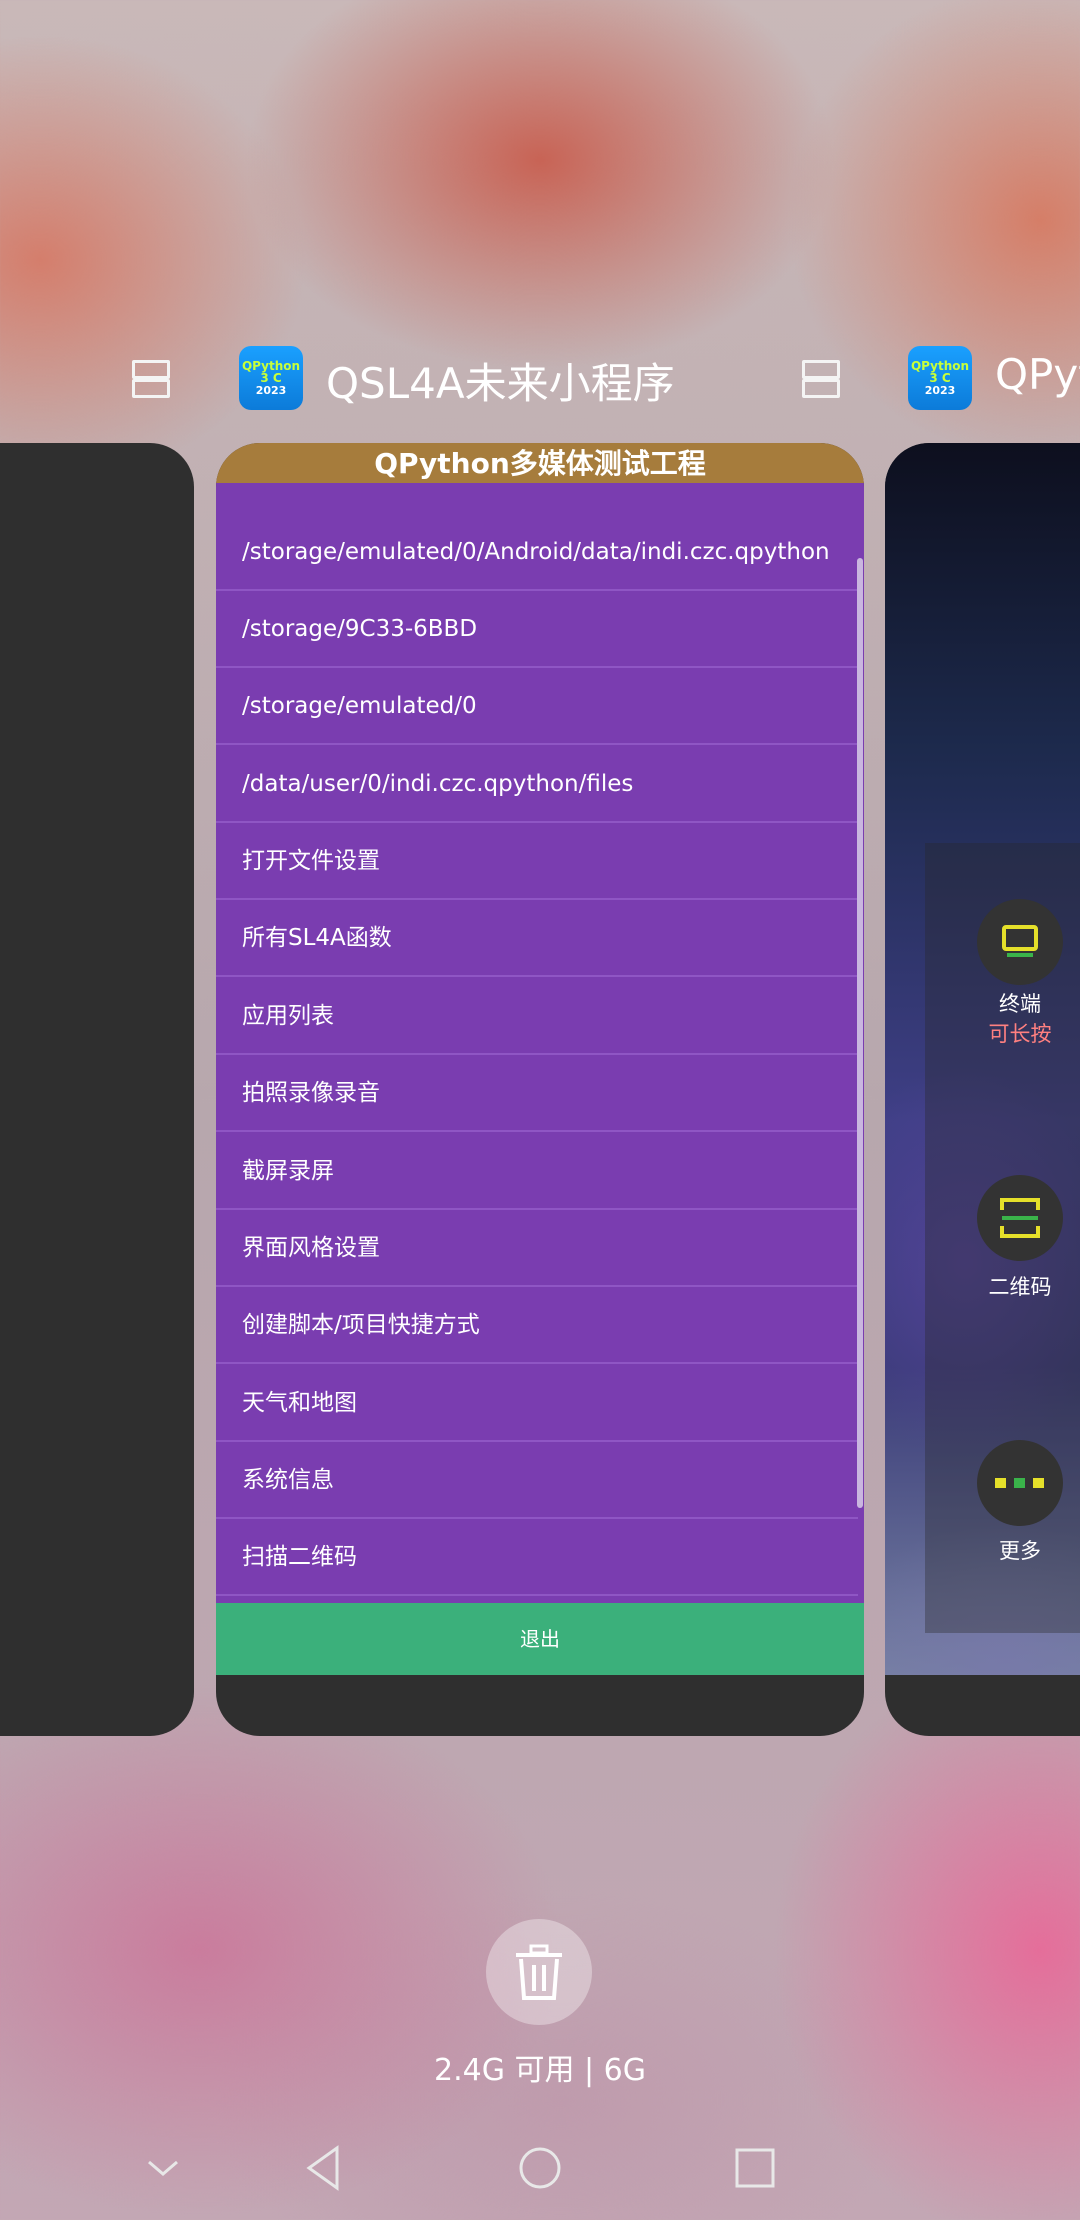 This screenshot has height=2220, width=1080. I want to click on trash-icon, so click(539, 1972).